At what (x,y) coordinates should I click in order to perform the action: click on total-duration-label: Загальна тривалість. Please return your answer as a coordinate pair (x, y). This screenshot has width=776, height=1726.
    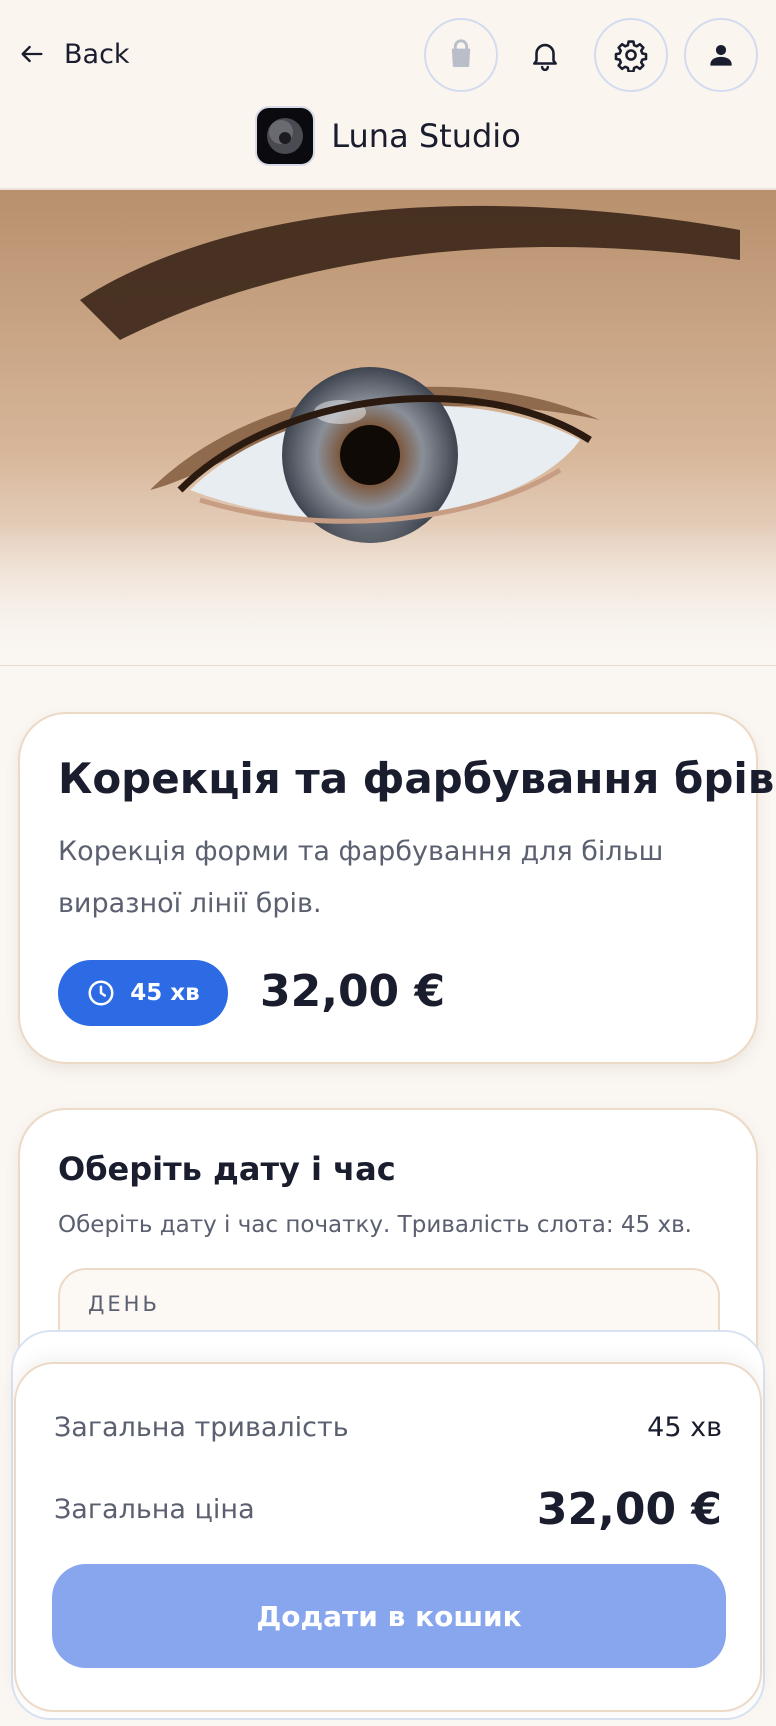
    Looking at the image, I should click on (201, 1427).